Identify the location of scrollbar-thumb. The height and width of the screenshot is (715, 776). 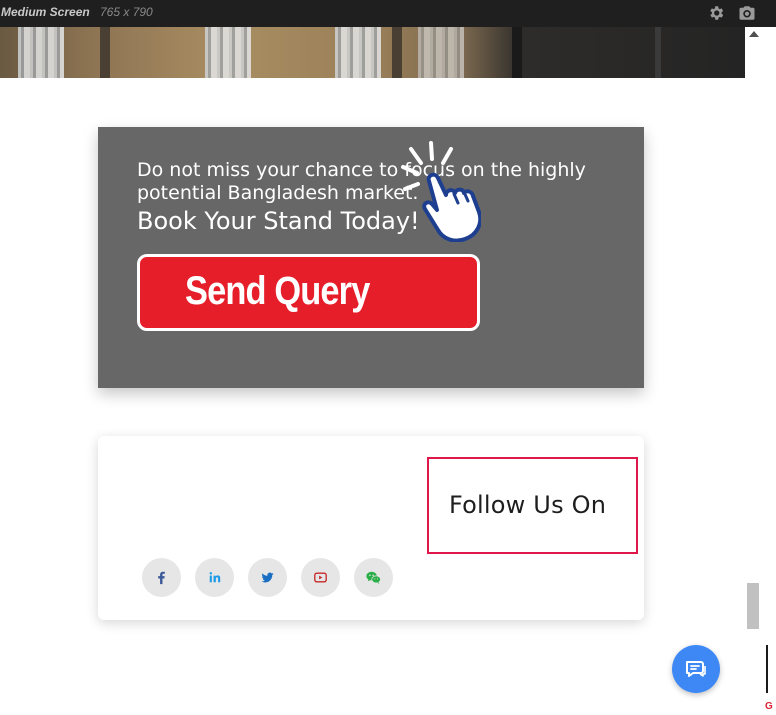
(753, 606).